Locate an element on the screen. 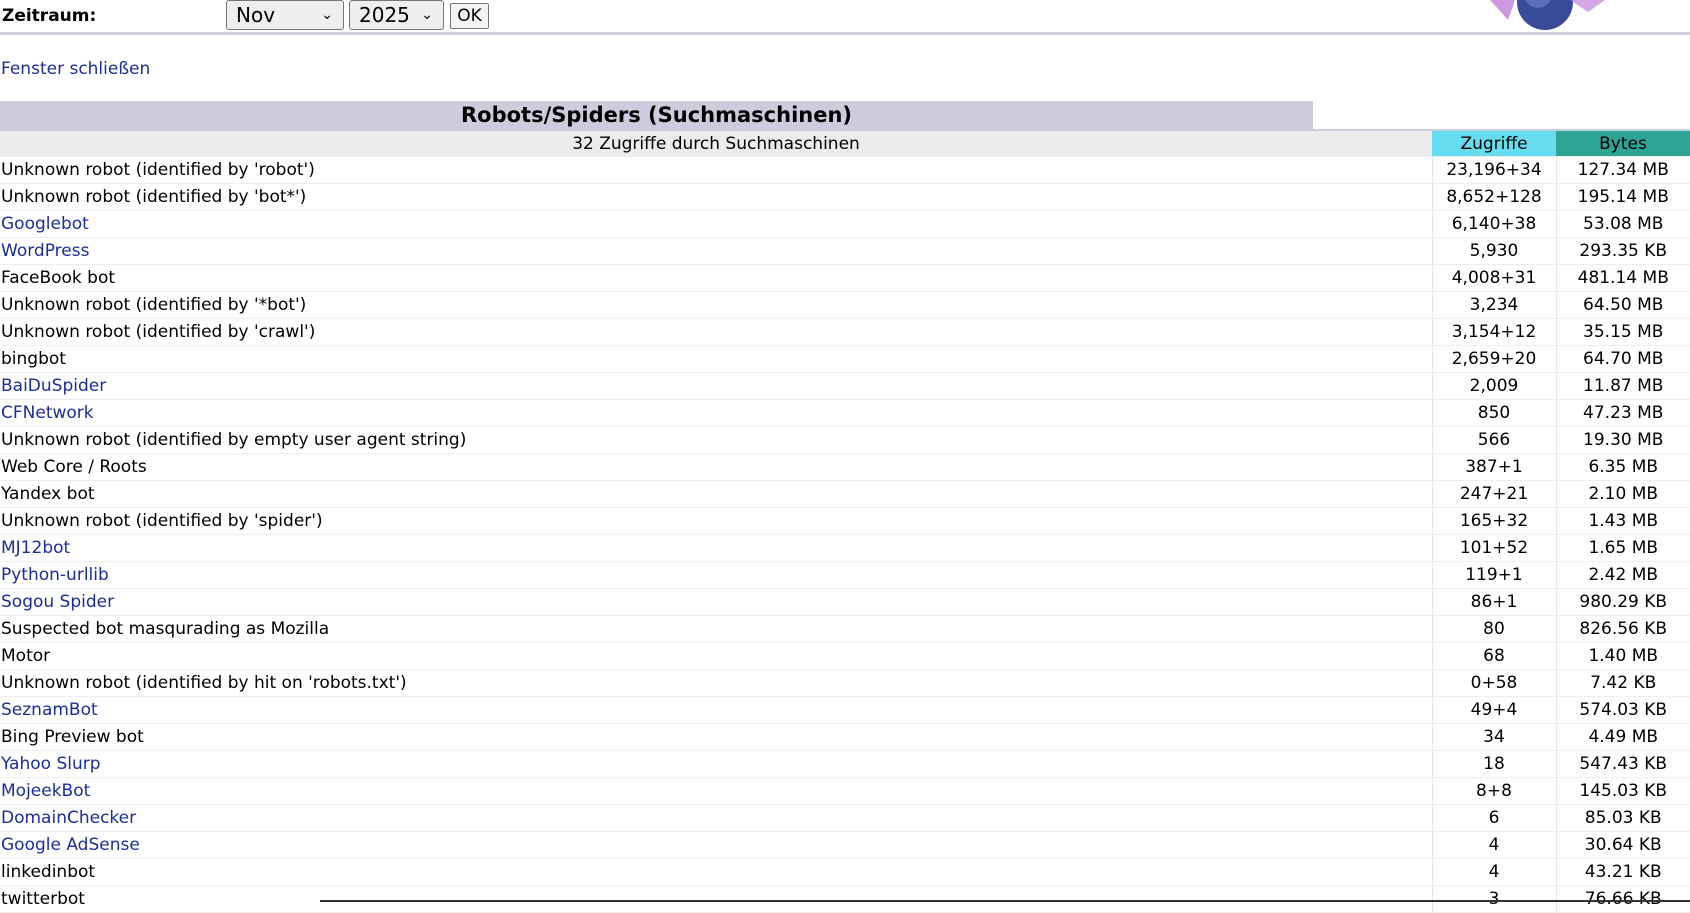 The image size is (1690, 913). robot-name: Suspected bot masqurading as Mozilla is located at coordinates (165, 629).